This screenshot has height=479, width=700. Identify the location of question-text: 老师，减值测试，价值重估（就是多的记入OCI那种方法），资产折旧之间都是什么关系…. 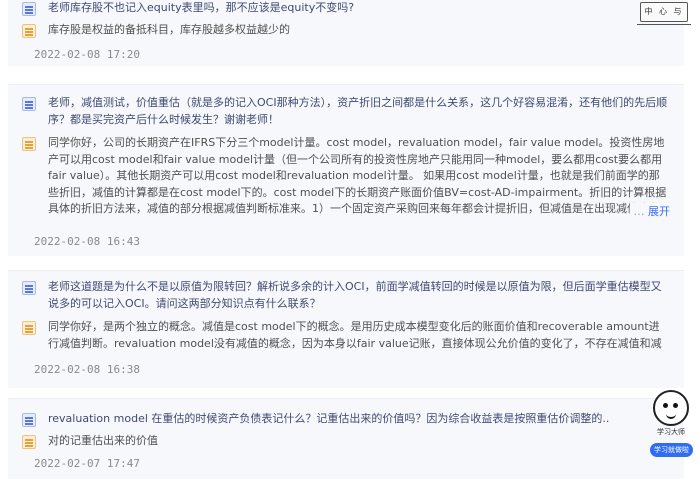
(358, 111).